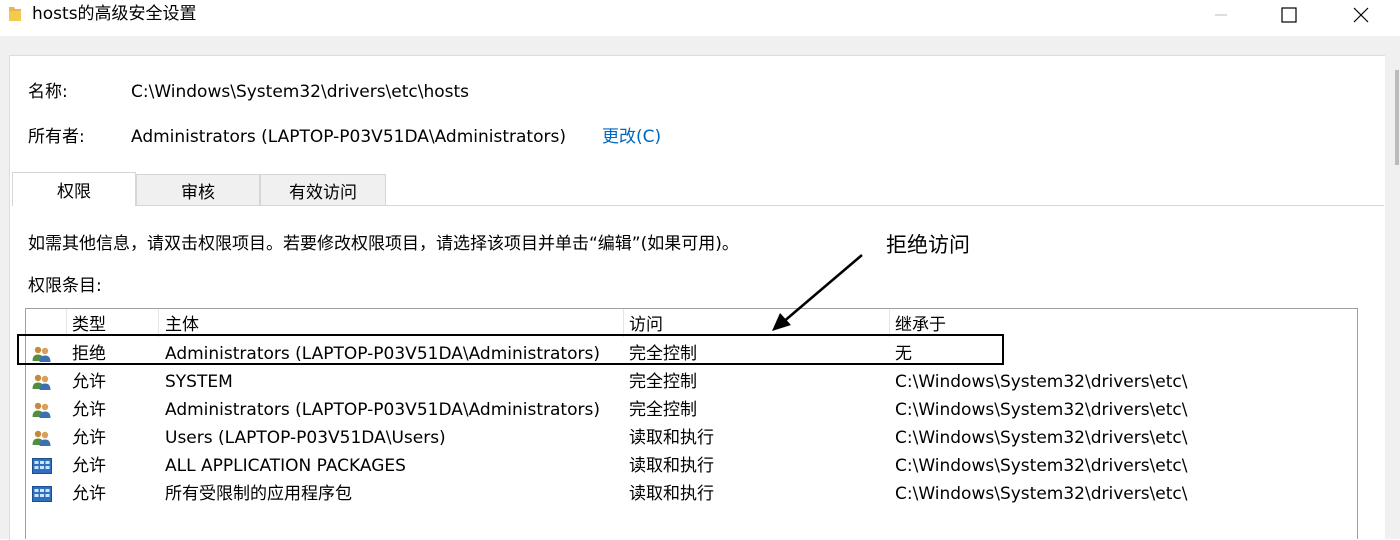 This screenshot has height=540, width=1400. What do you see at coordinates (56, 137) in the screenshot?
I see `owner-label: 所有者:` at bounding box center [56, 137].